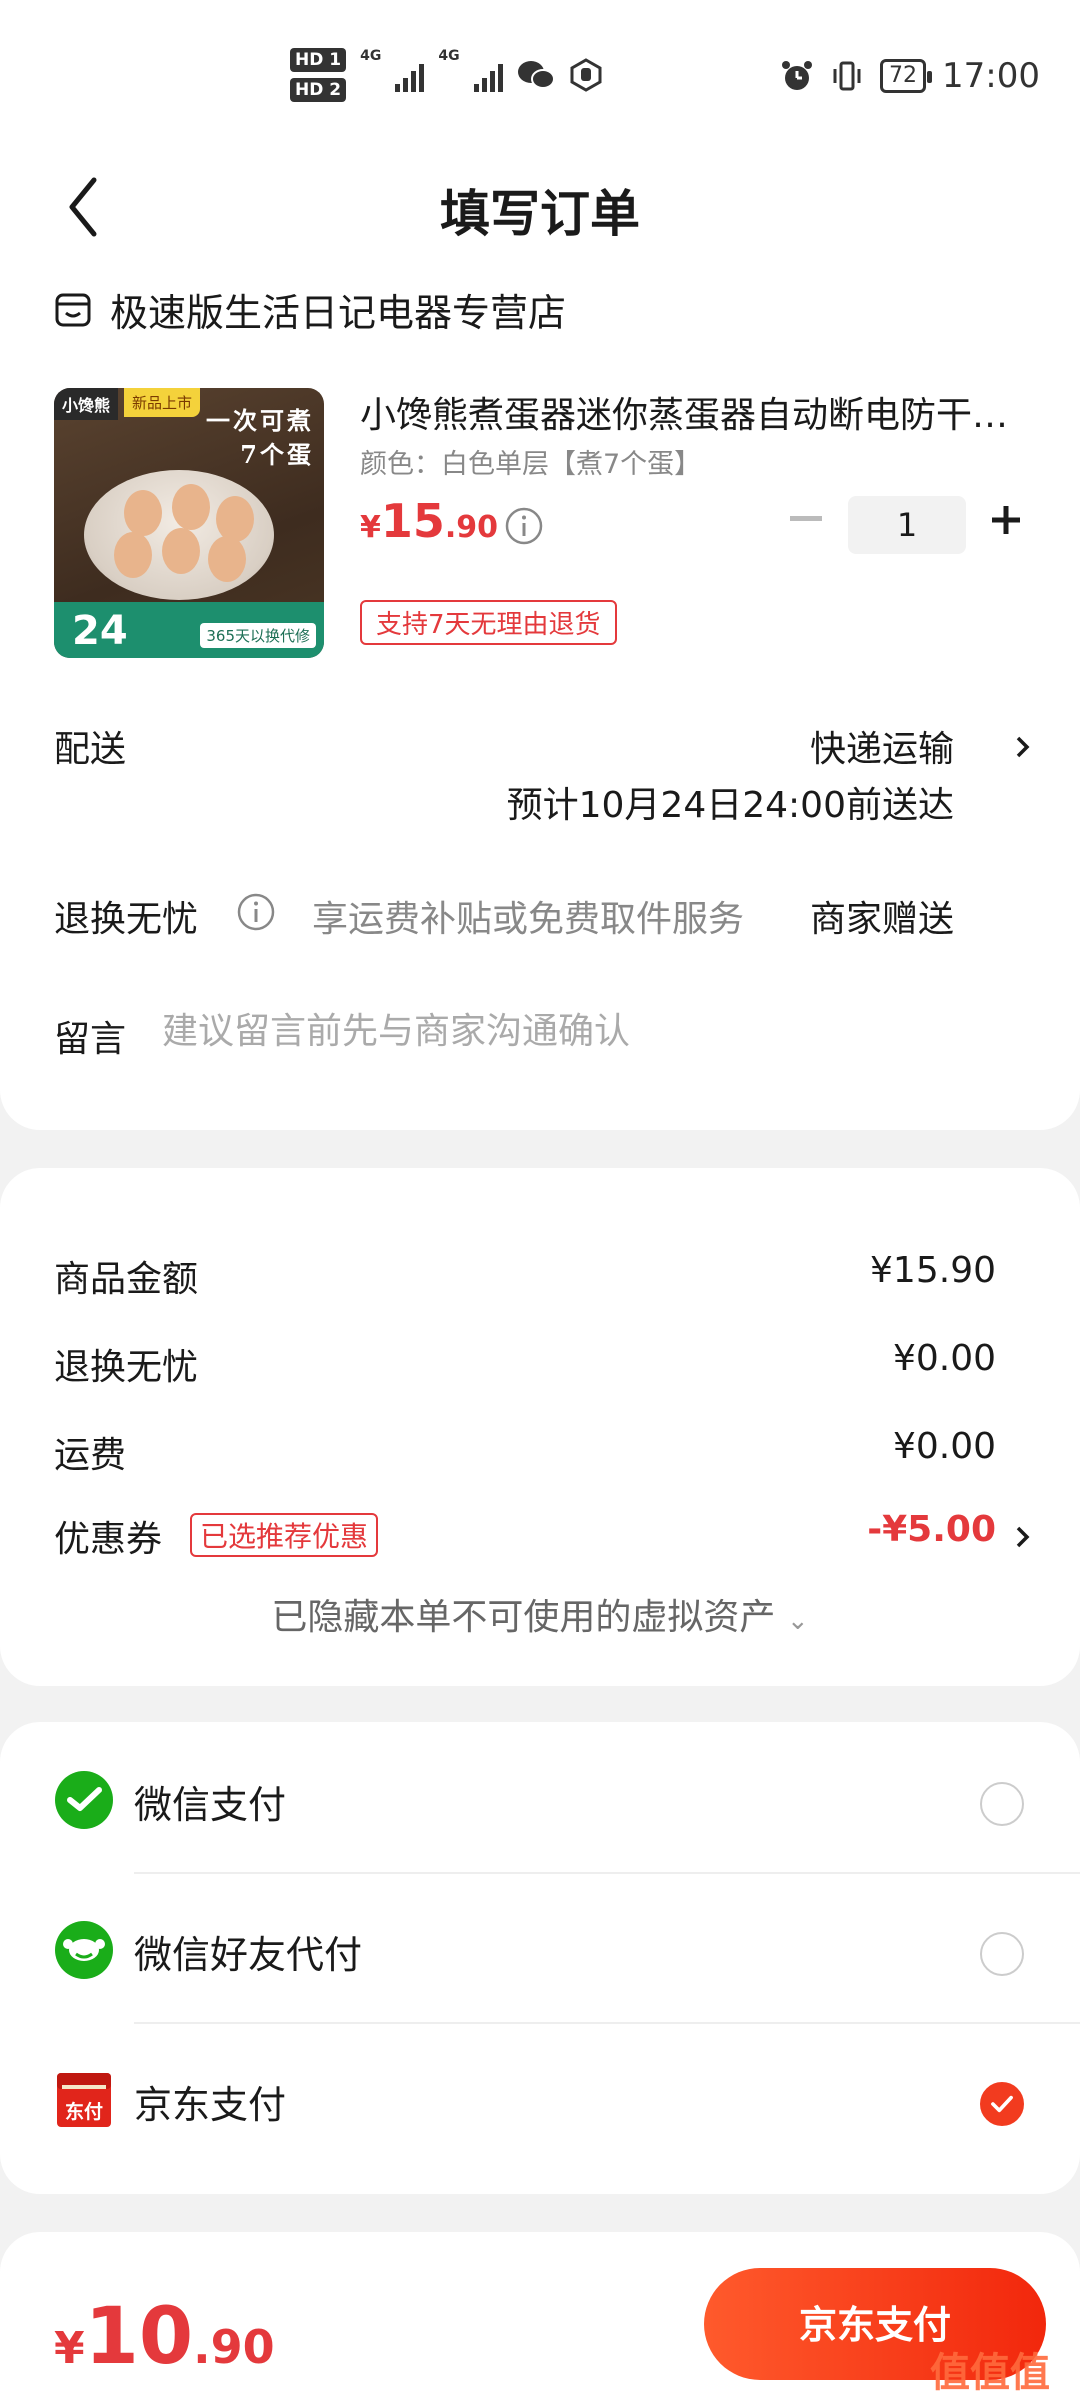 This screenshot has height=2400, width=1080. What do you see at coordinates (990, 2373) in the screenshot?
I see `watermark: 值值值` at bounding box center [990, 2373].